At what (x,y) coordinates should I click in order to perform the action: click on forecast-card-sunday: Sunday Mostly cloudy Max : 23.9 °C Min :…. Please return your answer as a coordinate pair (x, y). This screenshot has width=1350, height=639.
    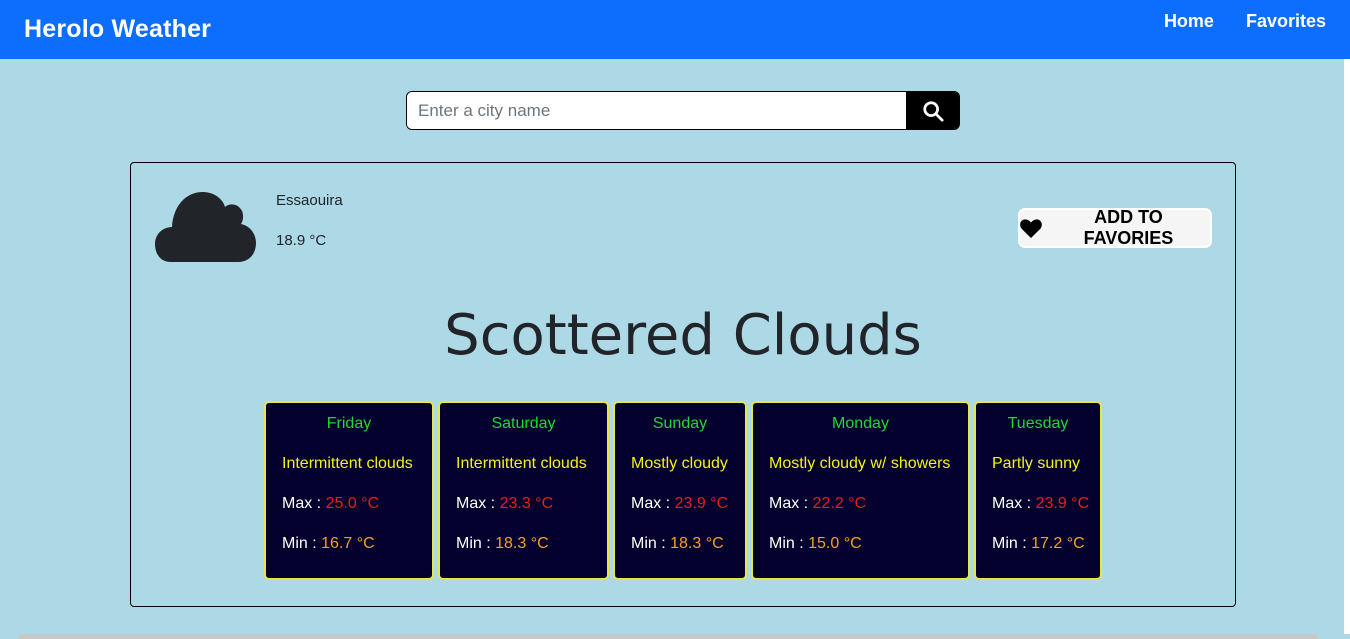
    Looking at the image, I should click on (680, 490).